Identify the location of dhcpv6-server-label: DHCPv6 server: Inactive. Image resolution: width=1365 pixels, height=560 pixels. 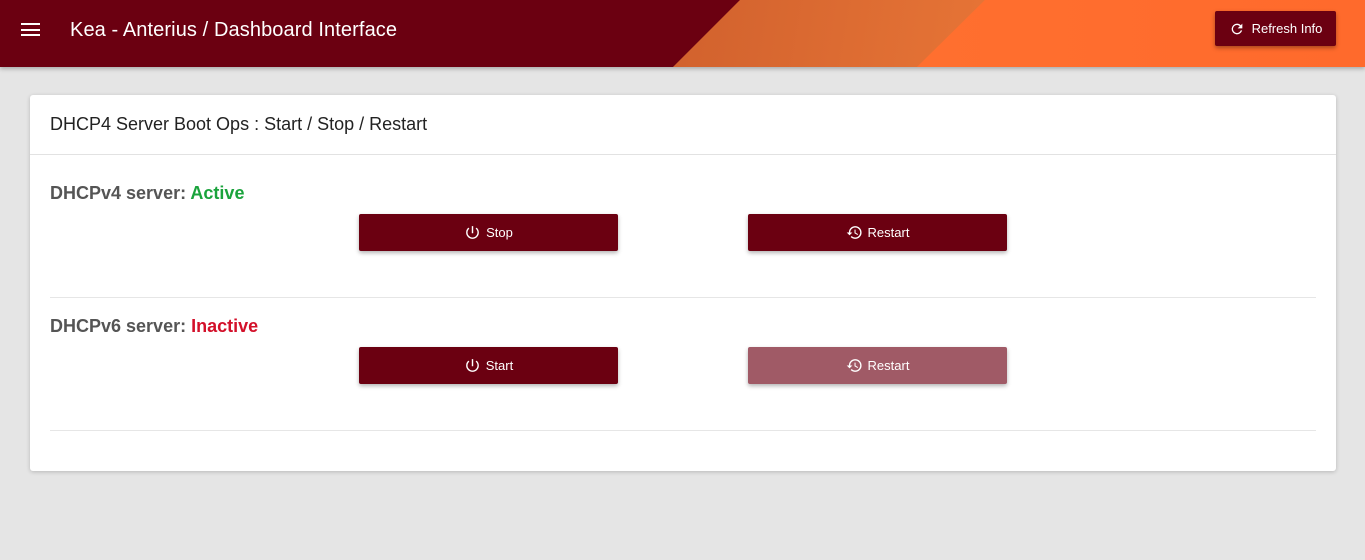
(154, 326).